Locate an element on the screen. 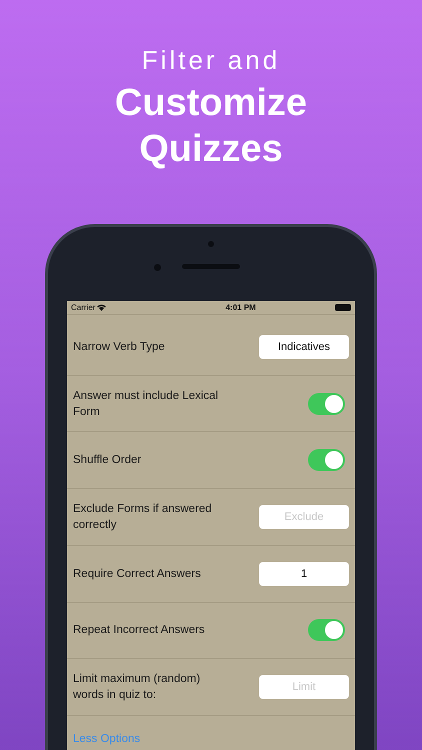 The width and height of the screenshot is (422, 750). battery-icon is located at coordinates (343, 307).